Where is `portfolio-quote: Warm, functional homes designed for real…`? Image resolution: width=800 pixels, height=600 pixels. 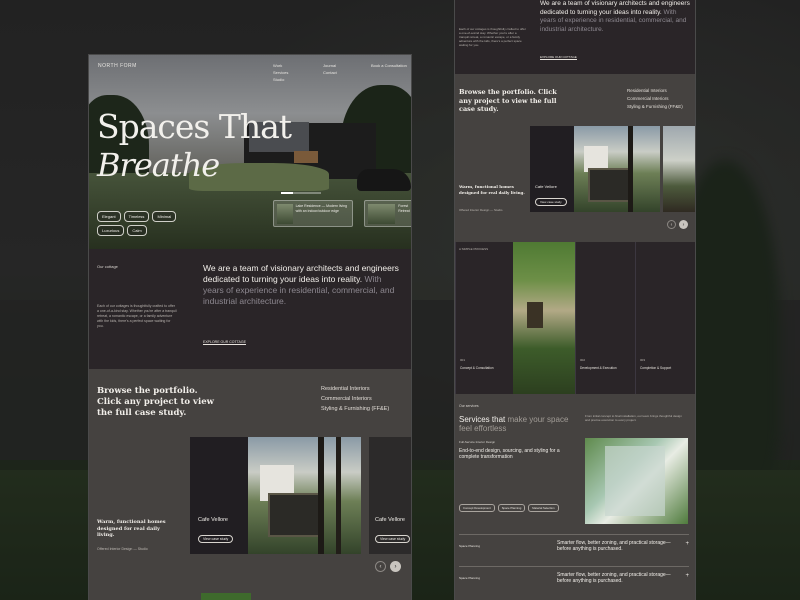 portfolio-quote: Warm, functional homes designed for real… is located at coordinates (131, 528).